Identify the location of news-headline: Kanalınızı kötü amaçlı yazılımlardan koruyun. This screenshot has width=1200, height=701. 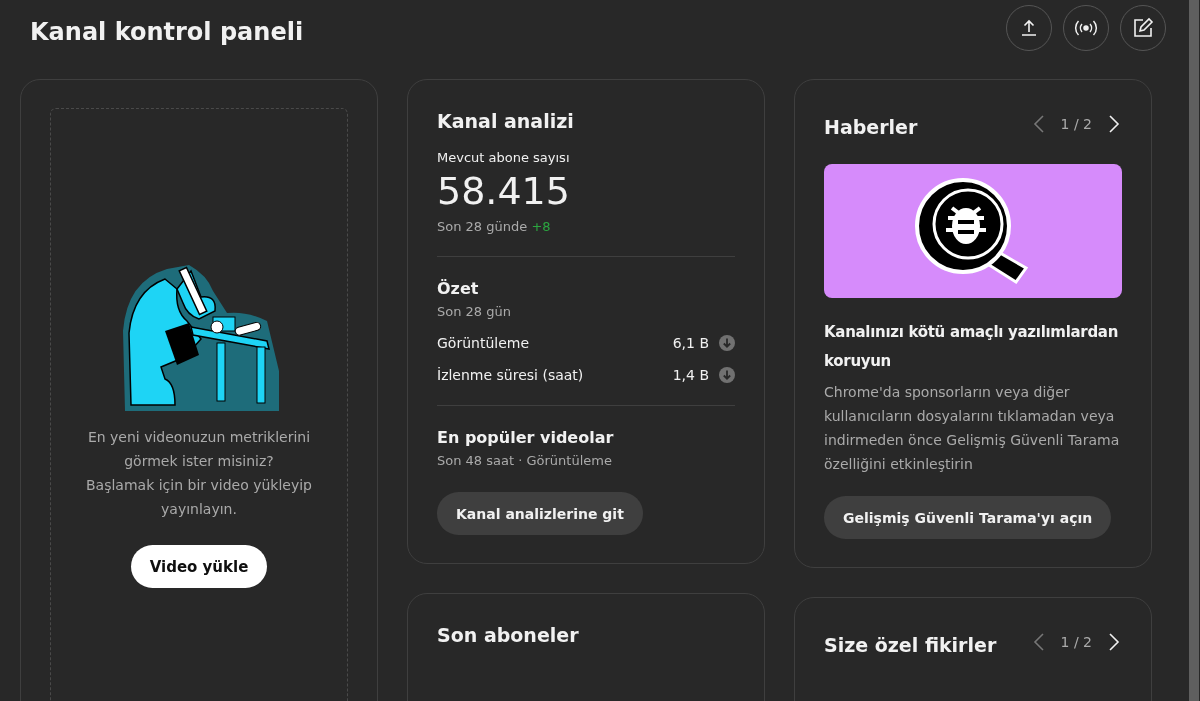
(972, 347).